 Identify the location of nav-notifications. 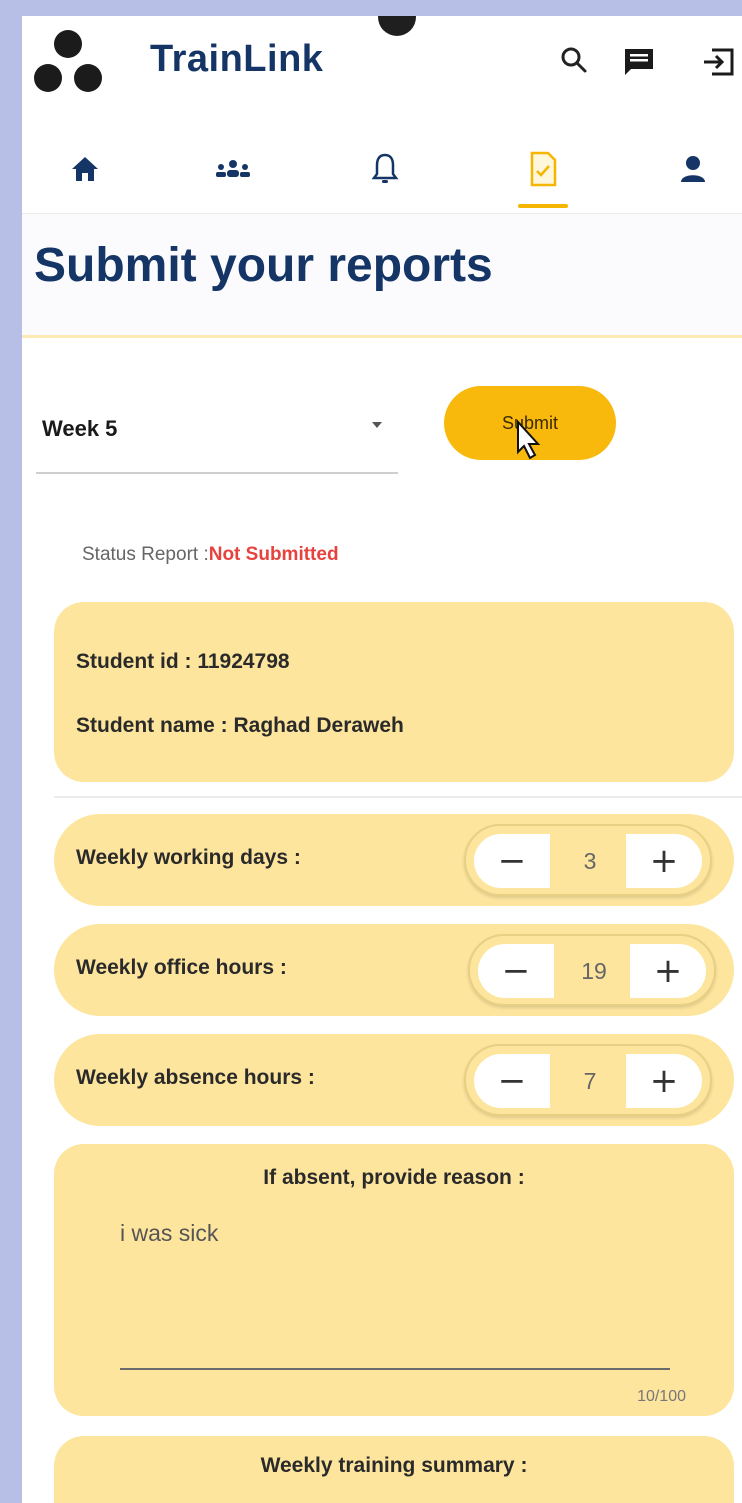
(385, 169).